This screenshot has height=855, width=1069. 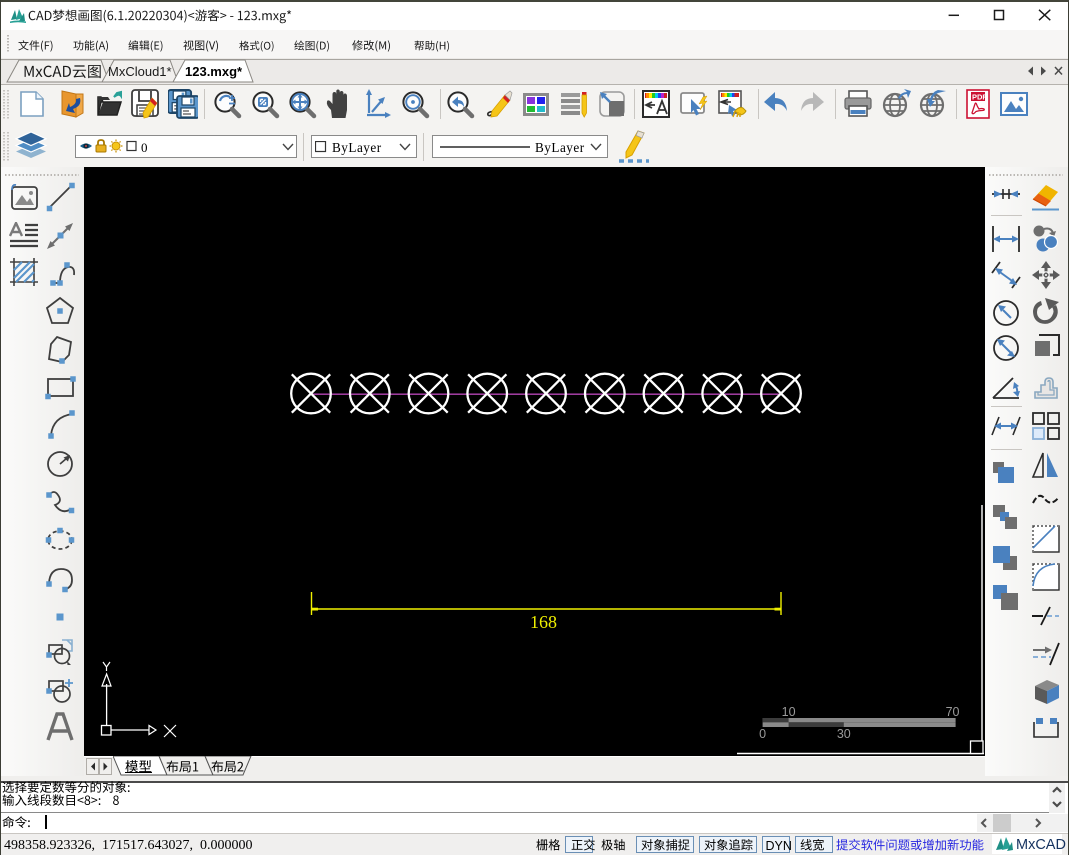 I want to click on svg-text: 168, so click(x=543, y=622).